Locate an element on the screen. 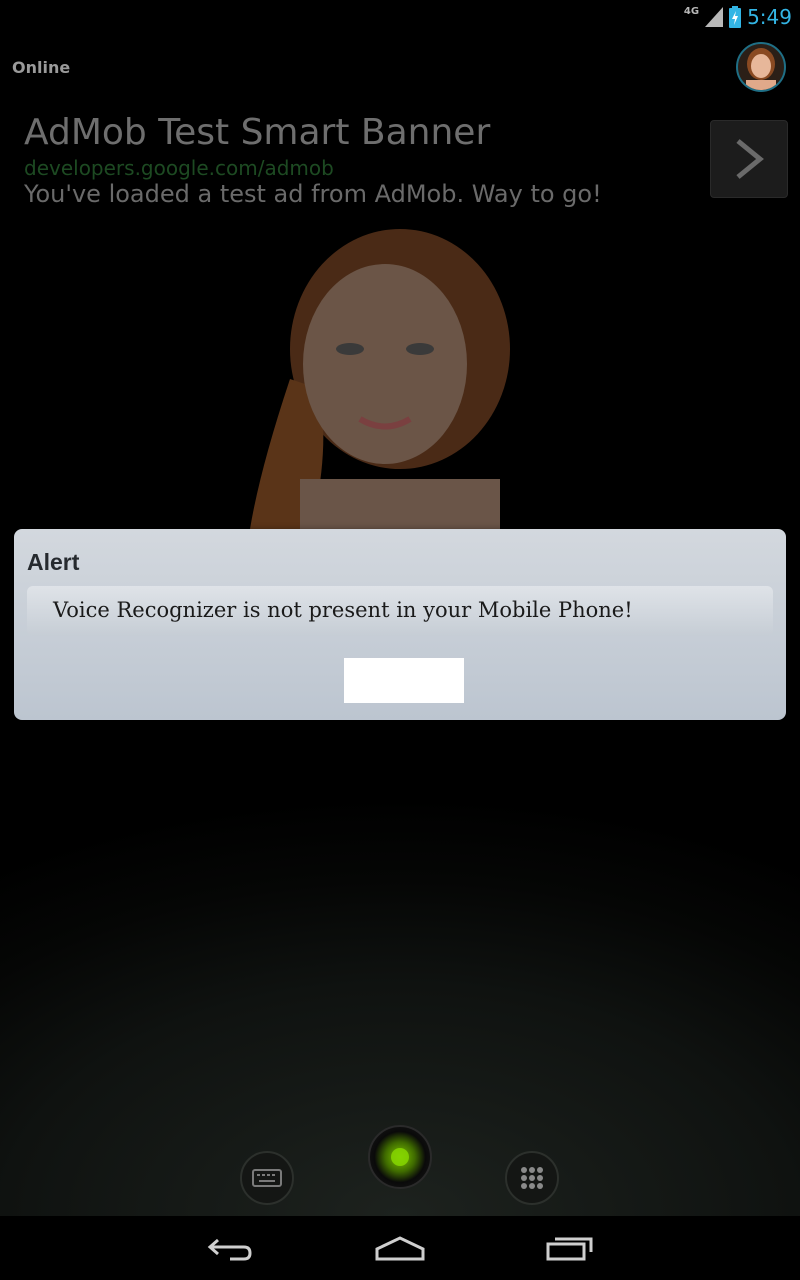  home-button is located at coordinates (400, 1248).